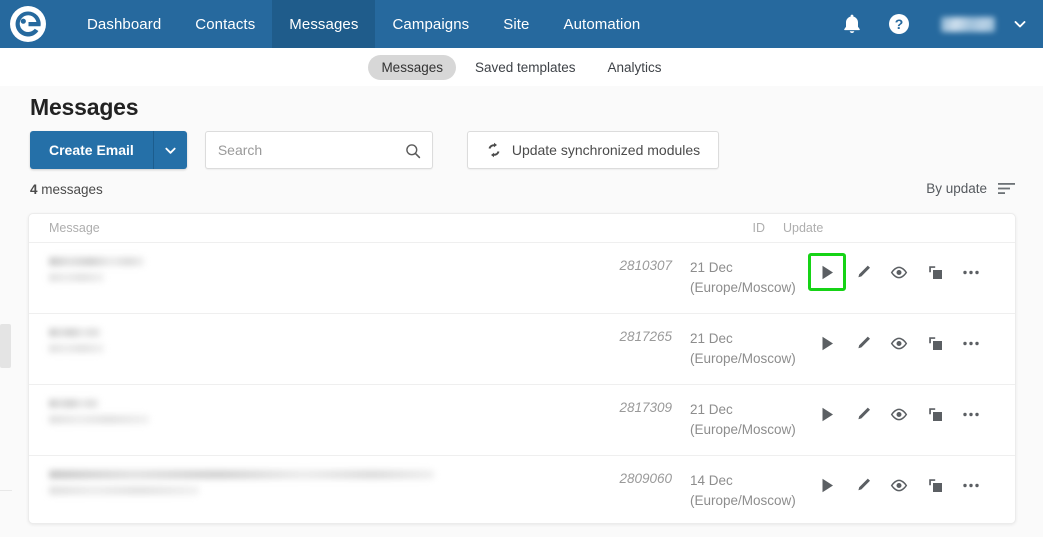 This screenshot has height=537, width=1043. I want to click on sort-descending-icon, so click(1006, 188).